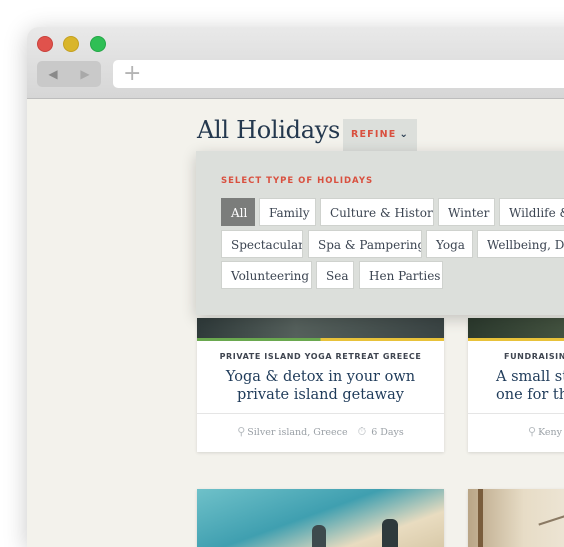 This screenshot has height=547, width=564. I want to click on filter-chip-spectacular: Spectacular, so click(262, 244).